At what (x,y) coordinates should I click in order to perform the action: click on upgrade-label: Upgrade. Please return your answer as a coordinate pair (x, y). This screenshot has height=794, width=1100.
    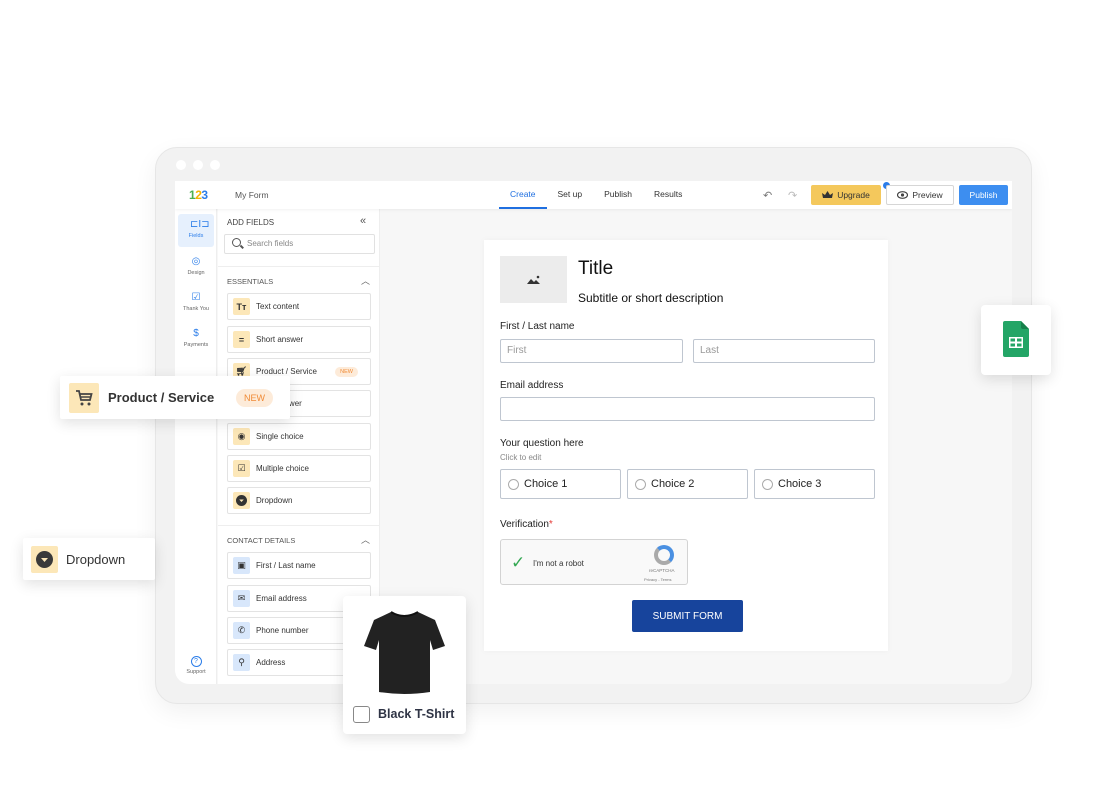
    Looking at the image, I should click on (853, 195).